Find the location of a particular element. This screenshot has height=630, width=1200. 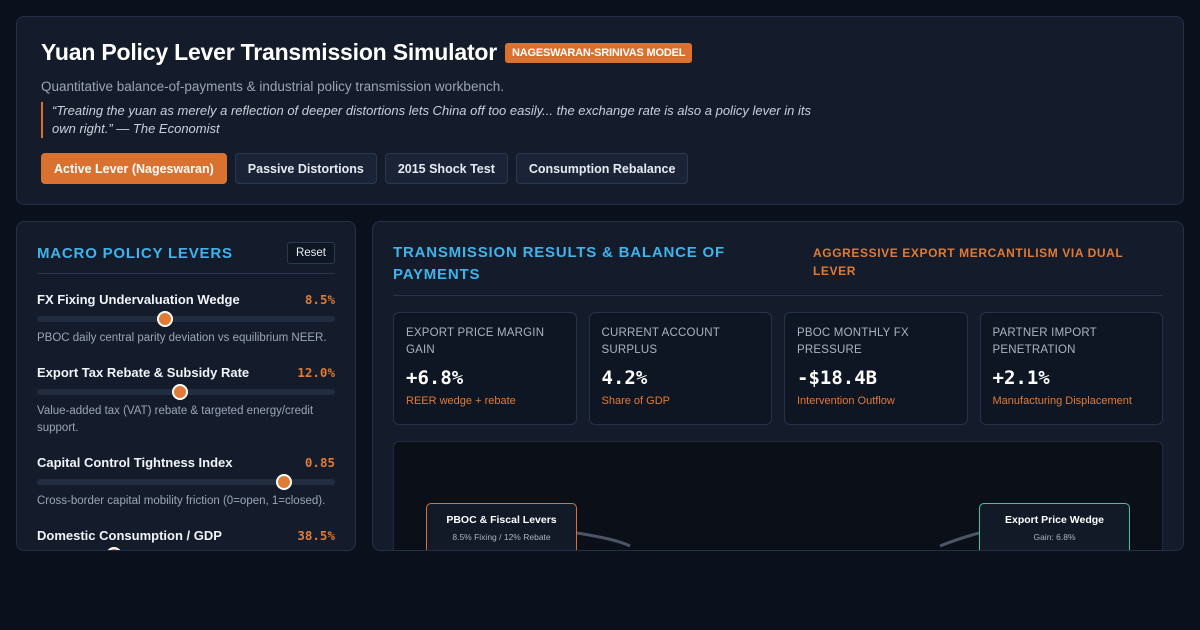

metric-label: CURRENT ACCOUNT SURPLUS is located at coordinates (660, 341).